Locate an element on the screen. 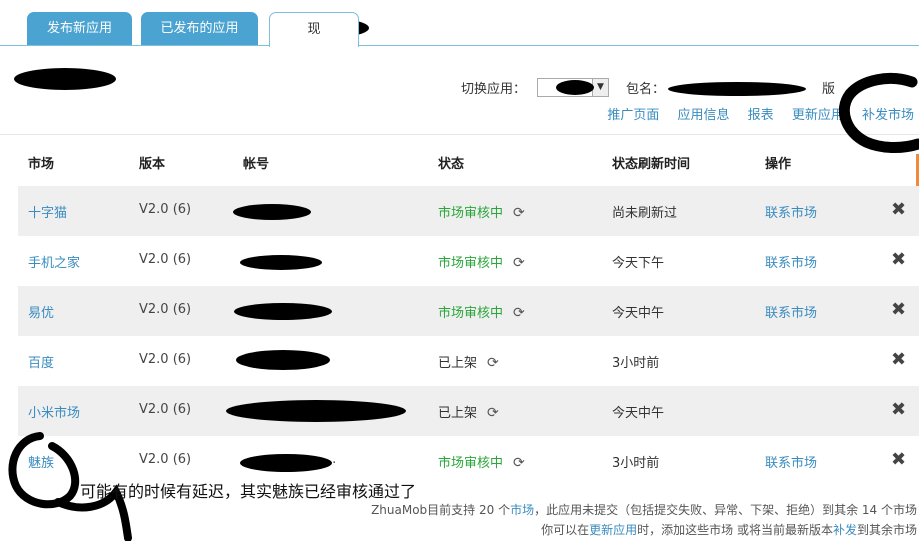 This screenshot has height=541, width=919. redaction-app-title is located at coordinates (65, 79).